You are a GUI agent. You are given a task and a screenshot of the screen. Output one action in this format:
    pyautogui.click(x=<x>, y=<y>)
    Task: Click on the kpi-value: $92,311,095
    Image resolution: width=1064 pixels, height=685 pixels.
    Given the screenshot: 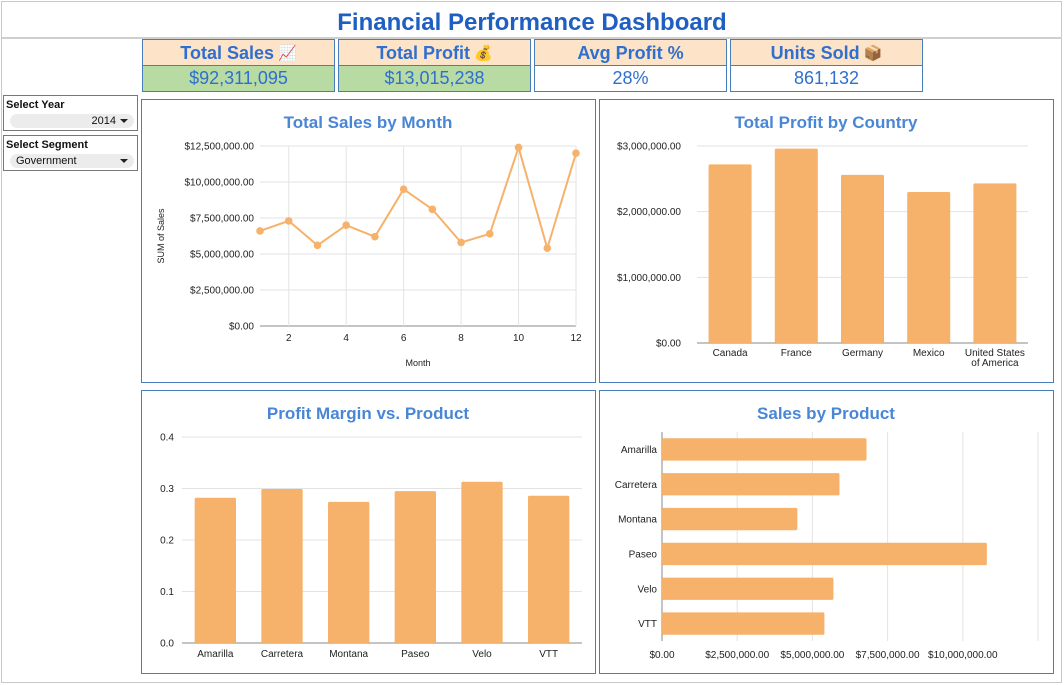 What is the action you would take?
    pyautogui.click(x=238, y=78)
    